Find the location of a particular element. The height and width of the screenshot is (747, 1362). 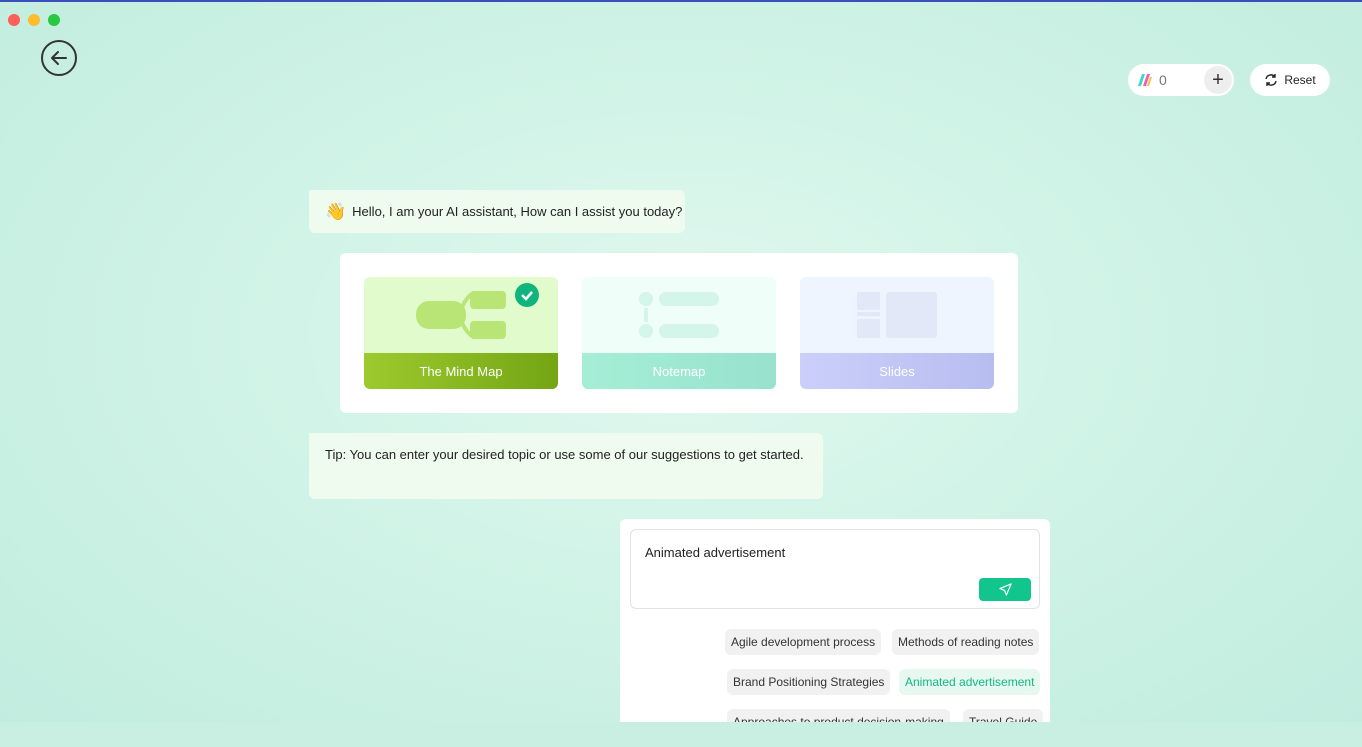

close-window-button is located at coordinates (14, 20).